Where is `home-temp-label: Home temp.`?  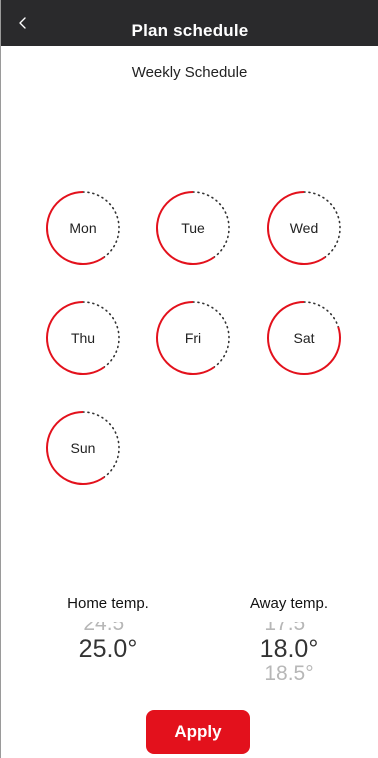
home-temp-label: Home temp. is located at coordinates (108, 603).